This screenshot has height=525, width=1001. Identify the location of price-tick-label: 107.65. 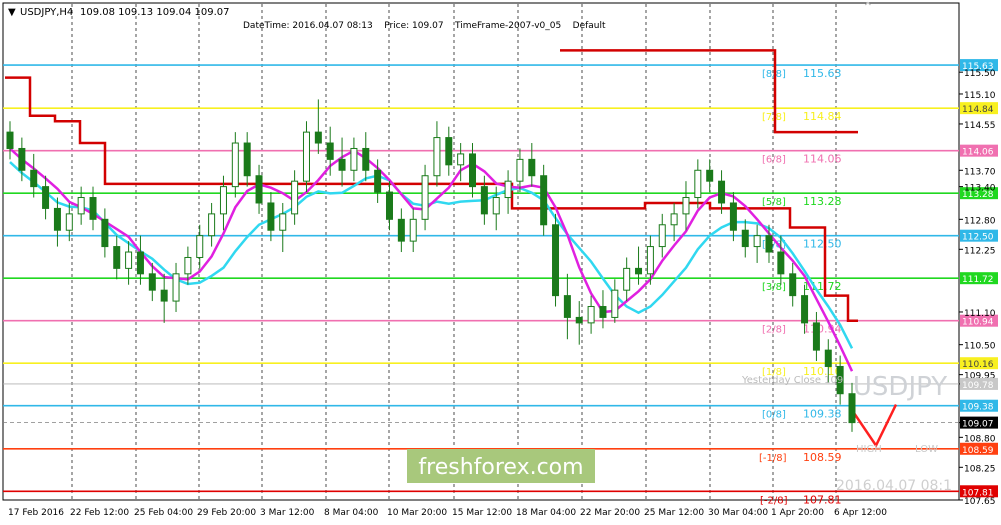
(980, 502).